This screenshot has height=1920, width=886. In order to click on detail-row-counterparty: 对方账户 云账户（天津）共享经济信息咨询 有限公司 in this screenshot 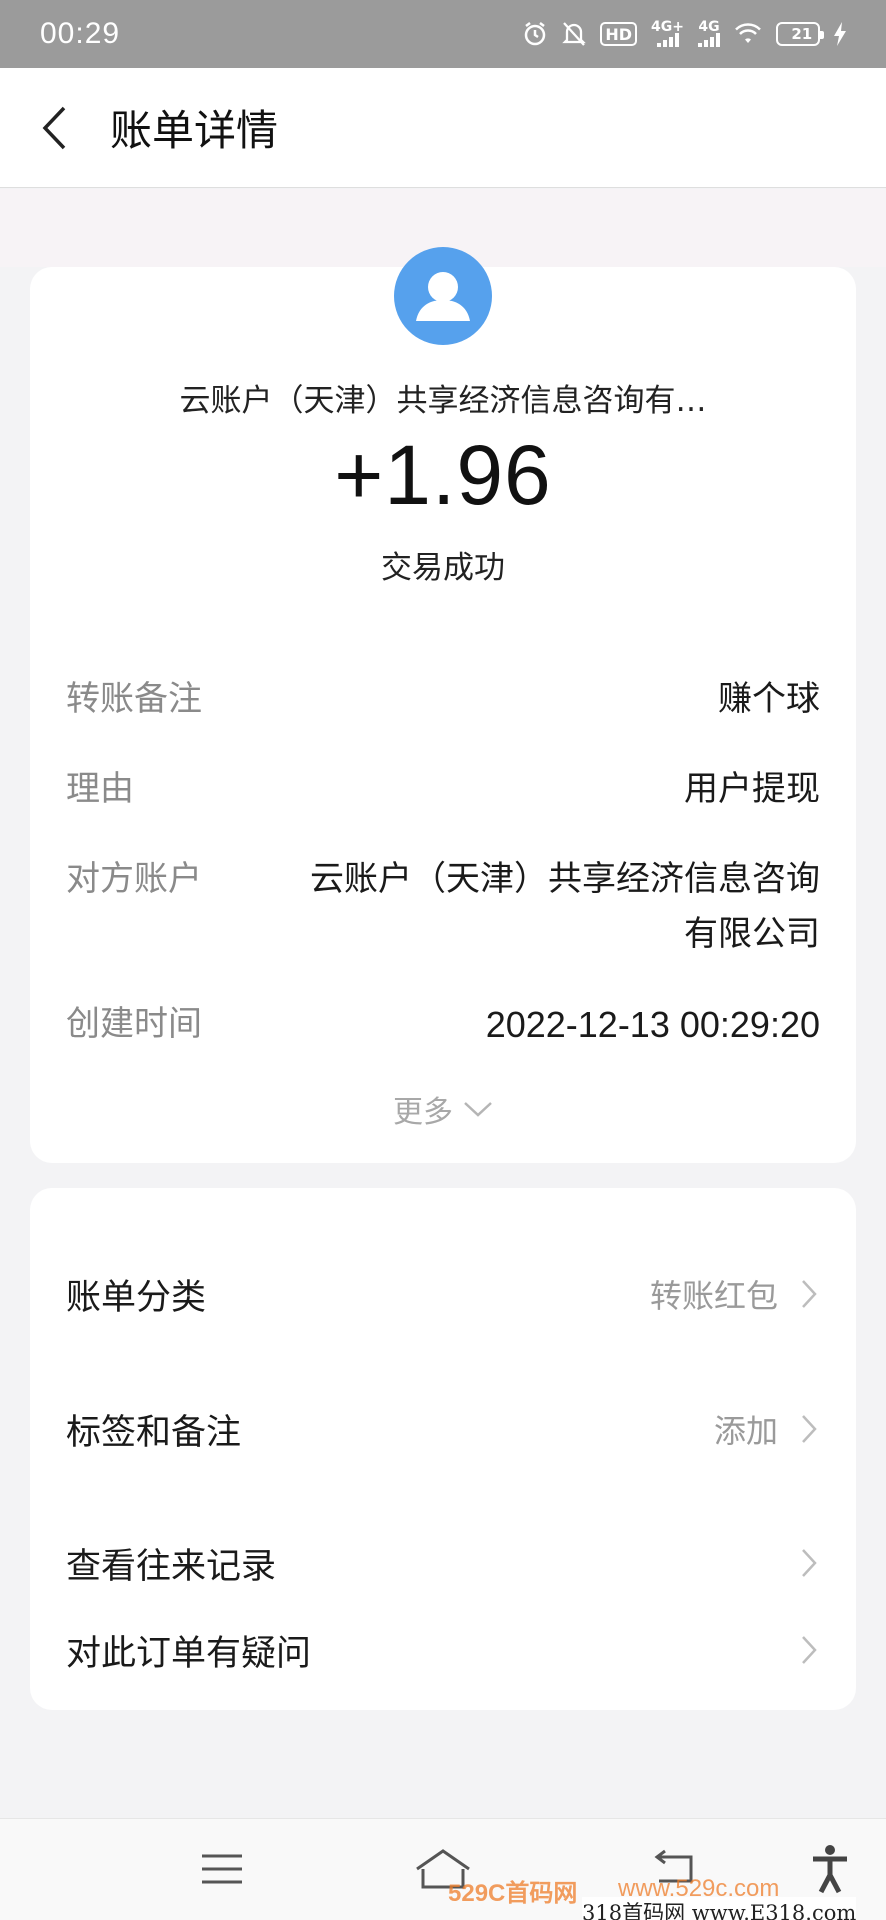, I will do `click(443, 907)`.